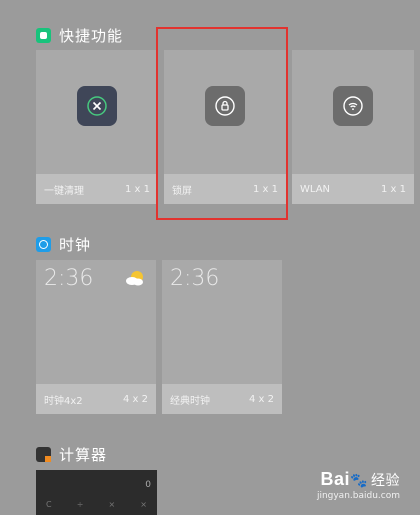  I want to click on paw-icon: 🐾, so click(359, 480).